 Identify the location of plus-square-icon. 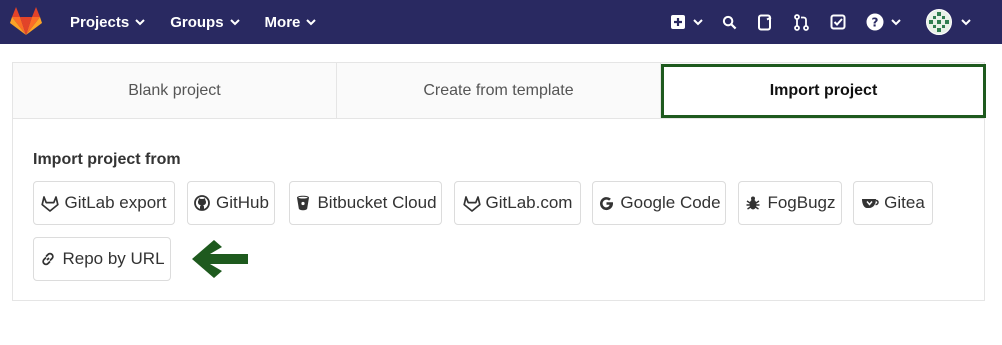
(678, 22).